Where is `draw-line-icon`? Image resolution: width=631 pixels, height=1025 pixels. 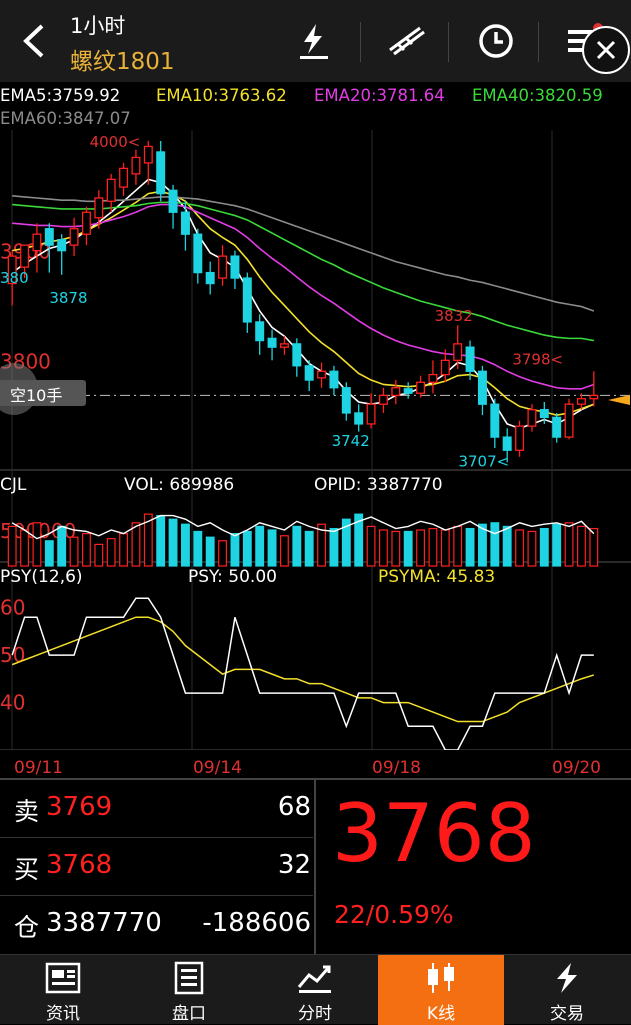 draw-line-icon is located at coordinates (406, 41).